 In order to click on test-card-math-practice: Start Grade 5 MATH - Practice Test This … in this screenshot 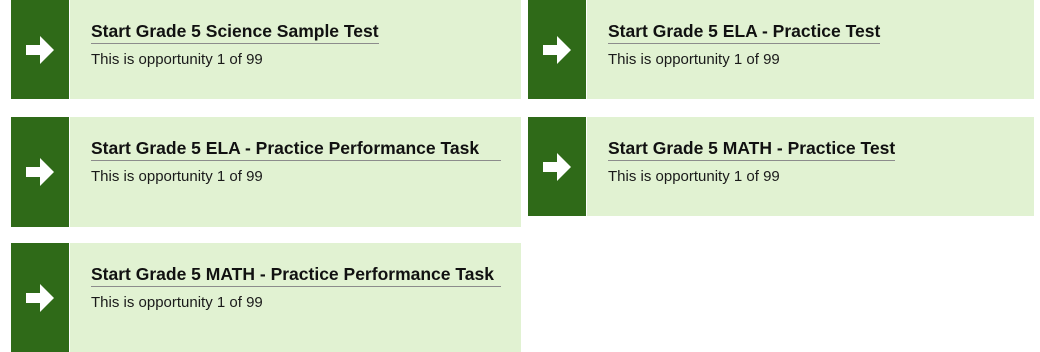, I will do `click(781, 166)`.